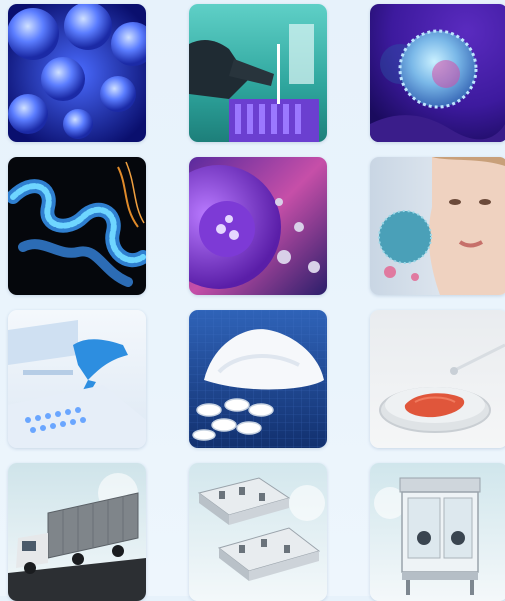 This screenshot has width=505, height=601. I want to click on skincare-face-image, so click(437, 226).